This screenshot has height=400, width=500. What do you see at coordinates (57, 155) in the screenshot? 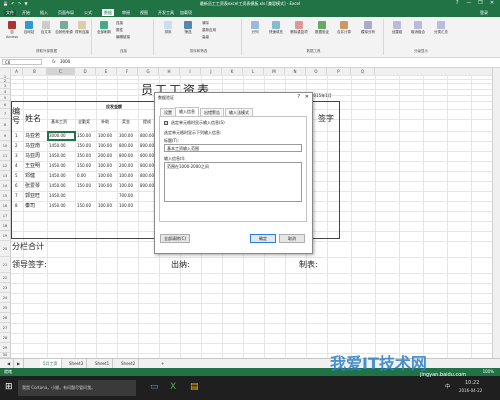
I see `salary-cell: 1450.00` at bounding box center [57, 155].